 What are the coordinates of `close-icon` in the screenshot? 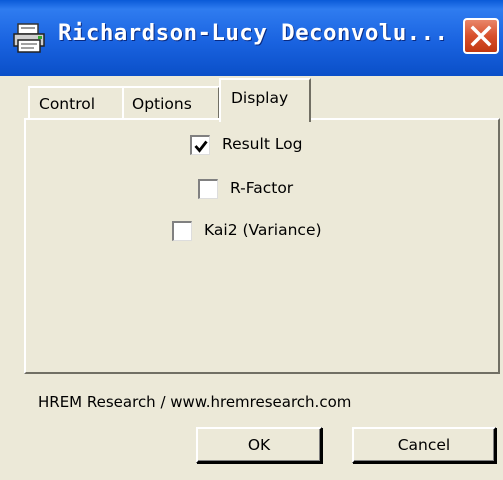 It's located at (481, 36).